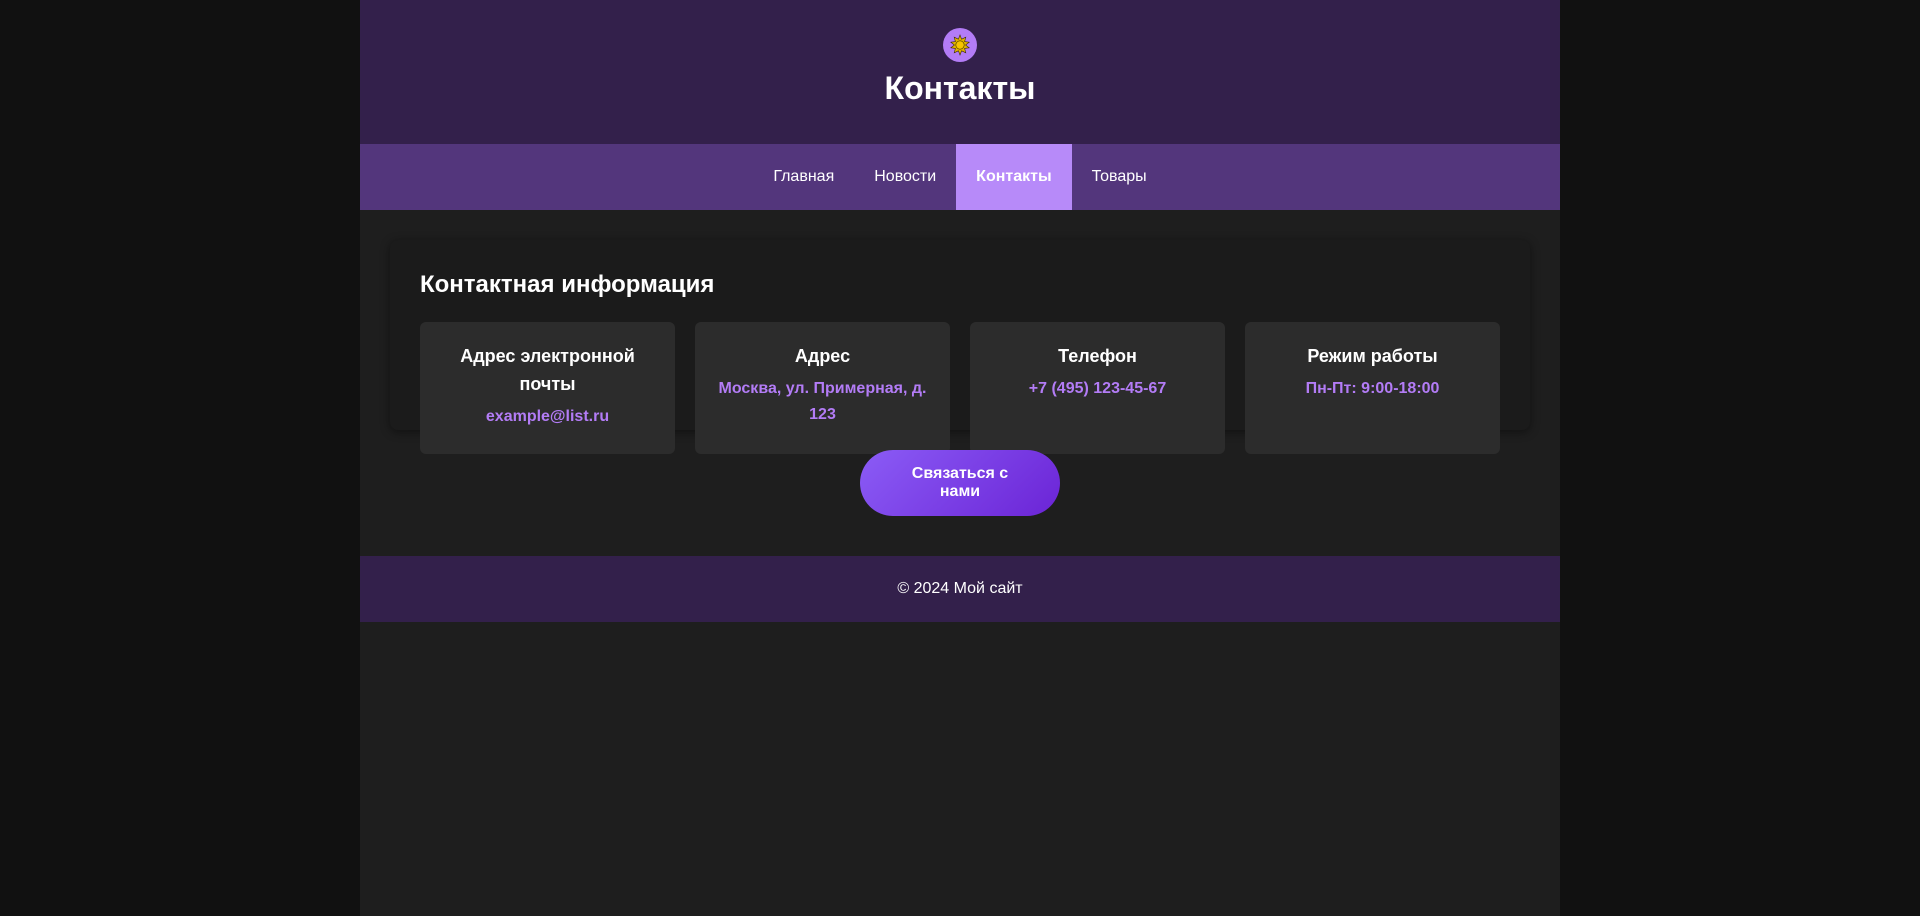 This screenshot has height=916, width=1920. I want to click on footer-copyright: © 2024 Мой сайт, so click(960, 588).